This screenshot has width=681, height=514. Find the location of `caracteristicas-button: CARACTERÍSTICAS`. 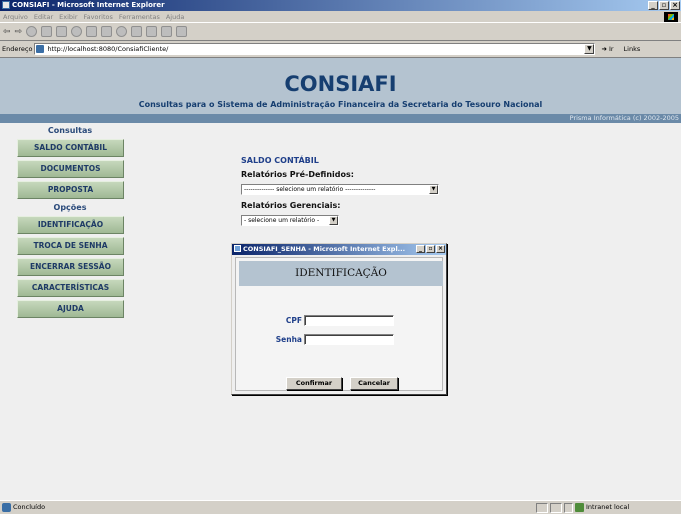

caracteristicas-button: CARACTERÍSTICAS is located at coordinates (70, 288).